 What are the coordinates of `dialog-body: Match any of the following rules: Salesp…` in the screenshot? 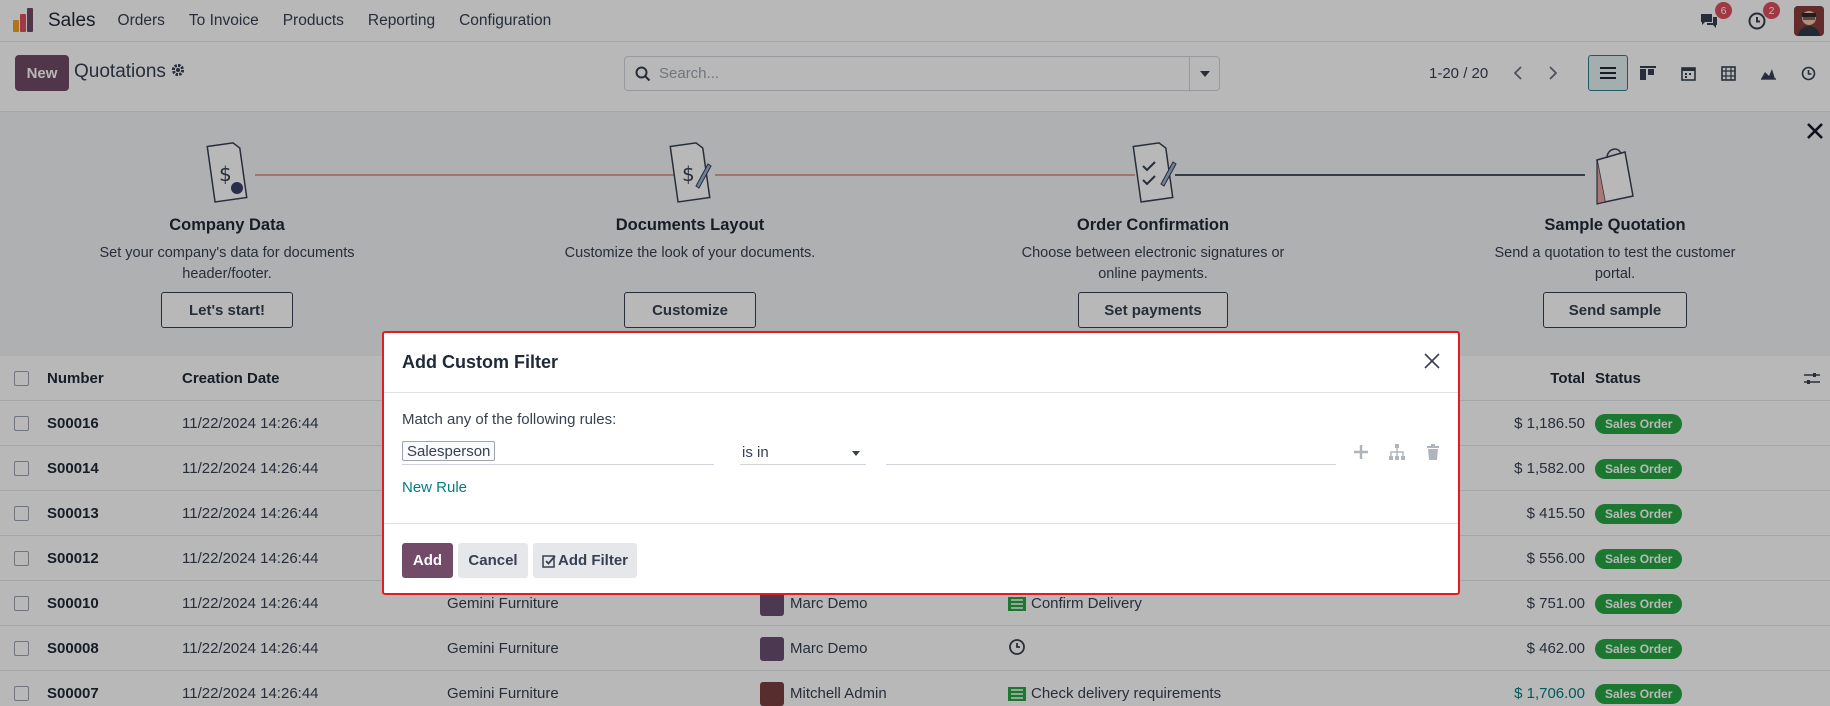 It's located at (921, 459).